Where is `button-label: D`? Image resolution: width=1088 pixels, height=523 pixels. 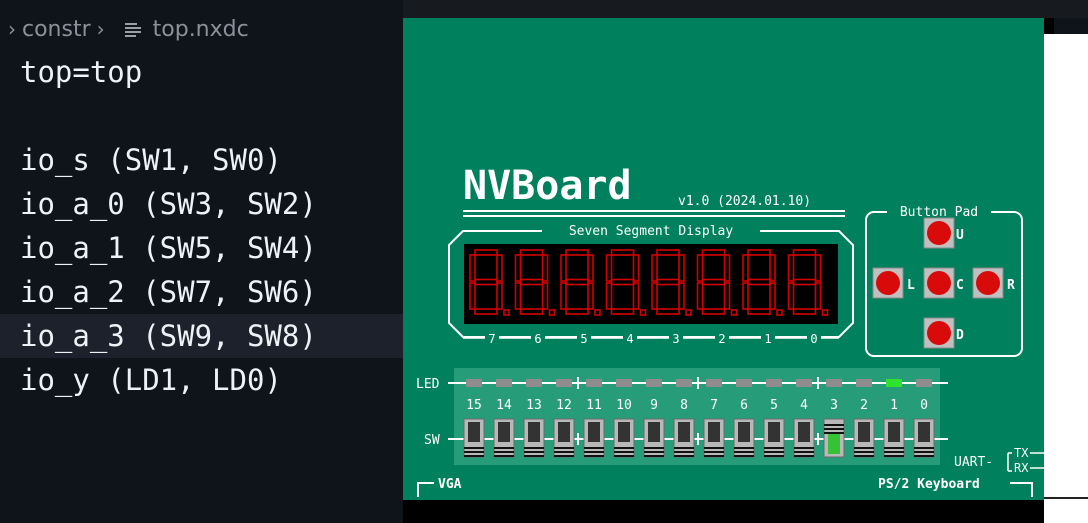
button-label: D is located at coordinates (960, 335).